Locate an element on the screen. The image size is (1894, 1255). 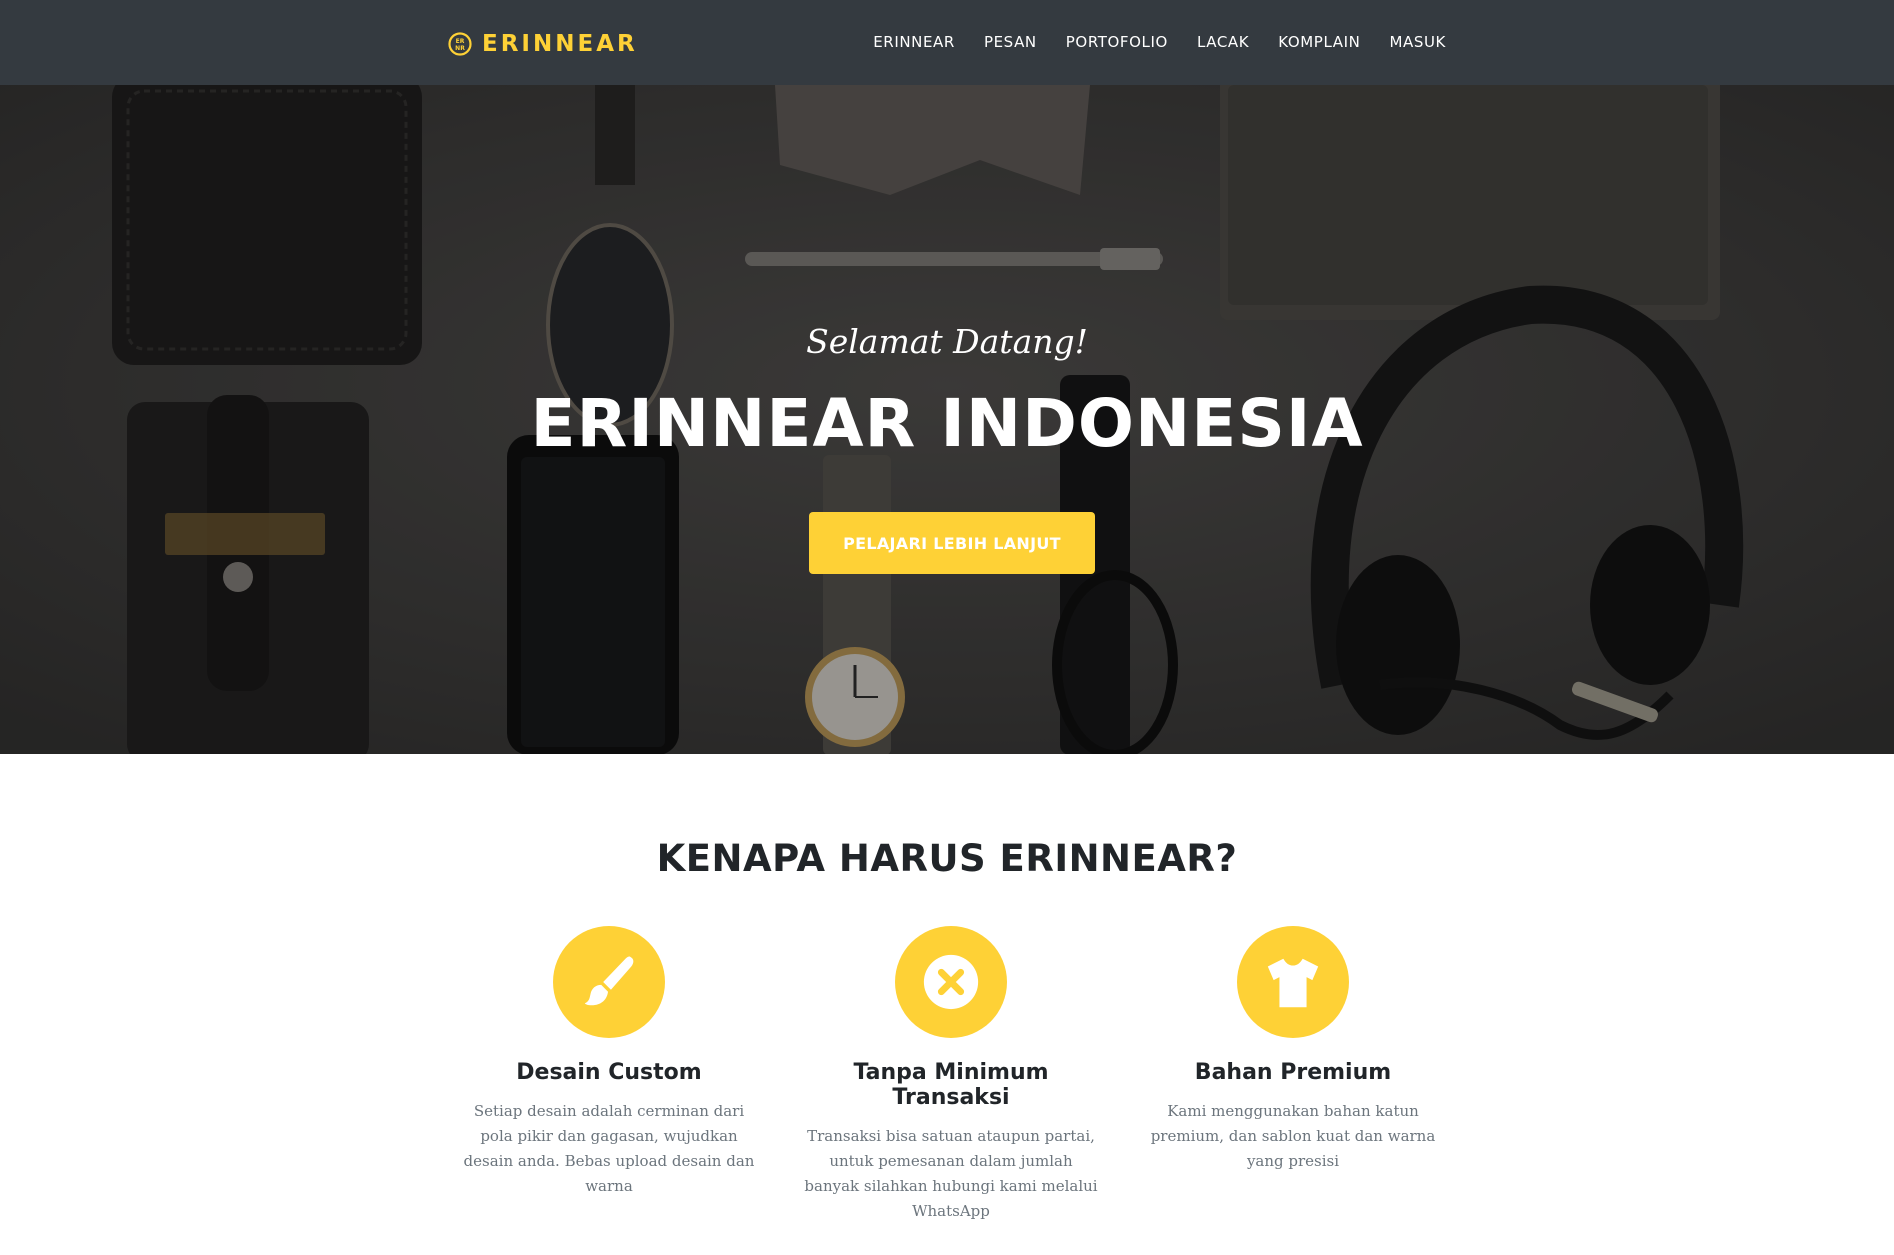
nav-link-erinnear: ERINNEAR is located at coordinates (914, 42).